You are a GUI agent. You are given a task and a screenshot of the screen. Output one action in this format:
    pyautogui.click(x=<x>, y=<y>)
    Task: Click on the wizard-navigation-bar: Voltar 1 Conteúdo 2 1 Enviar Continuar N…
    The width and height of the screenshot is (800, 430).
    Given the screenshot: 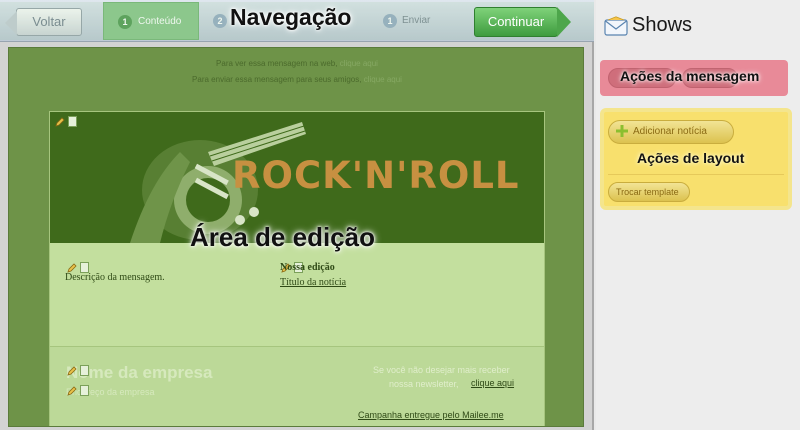 What is the action you would take?
    pyautogui.click(x=297, y=21)
    